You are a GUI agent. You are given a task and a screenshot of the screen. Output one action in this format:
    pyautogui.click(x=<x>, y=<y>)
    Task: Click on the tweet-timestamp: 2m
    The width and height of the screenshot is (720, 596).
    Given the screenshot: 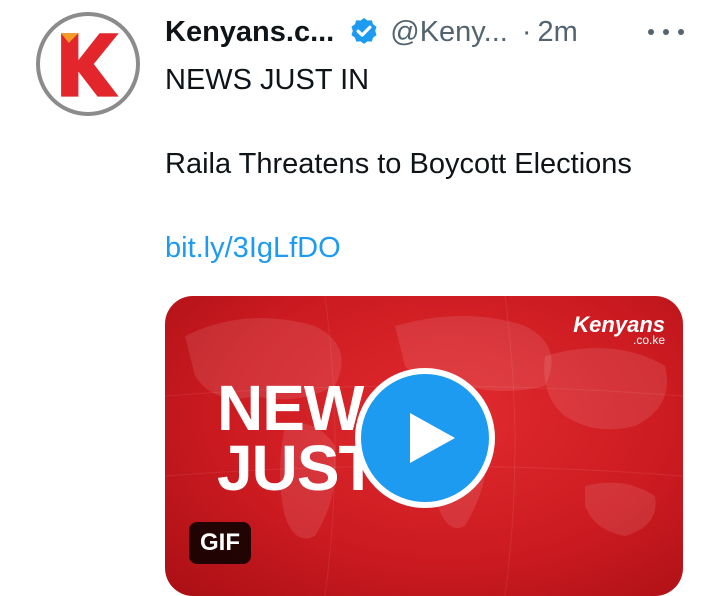 What is the action you would take?
    pyautogui.click(x=557, y=32)
    